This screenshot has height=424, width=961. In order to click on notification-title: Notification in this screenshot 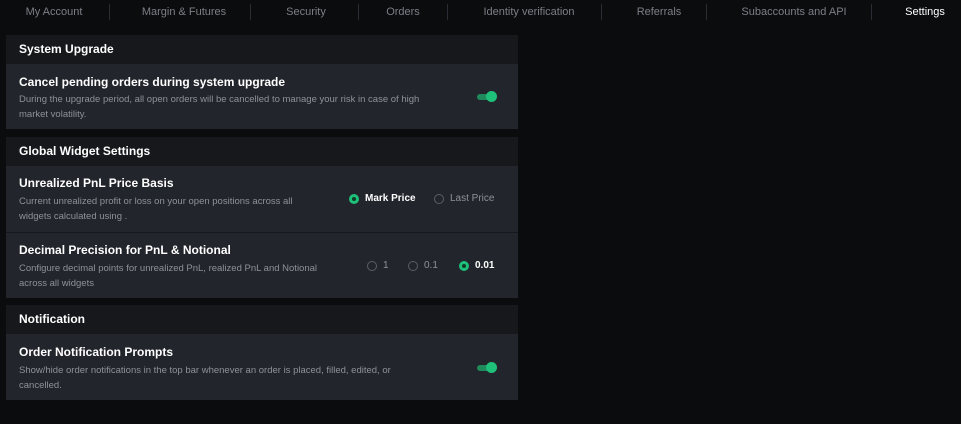, I will do `click(52, 319)`.